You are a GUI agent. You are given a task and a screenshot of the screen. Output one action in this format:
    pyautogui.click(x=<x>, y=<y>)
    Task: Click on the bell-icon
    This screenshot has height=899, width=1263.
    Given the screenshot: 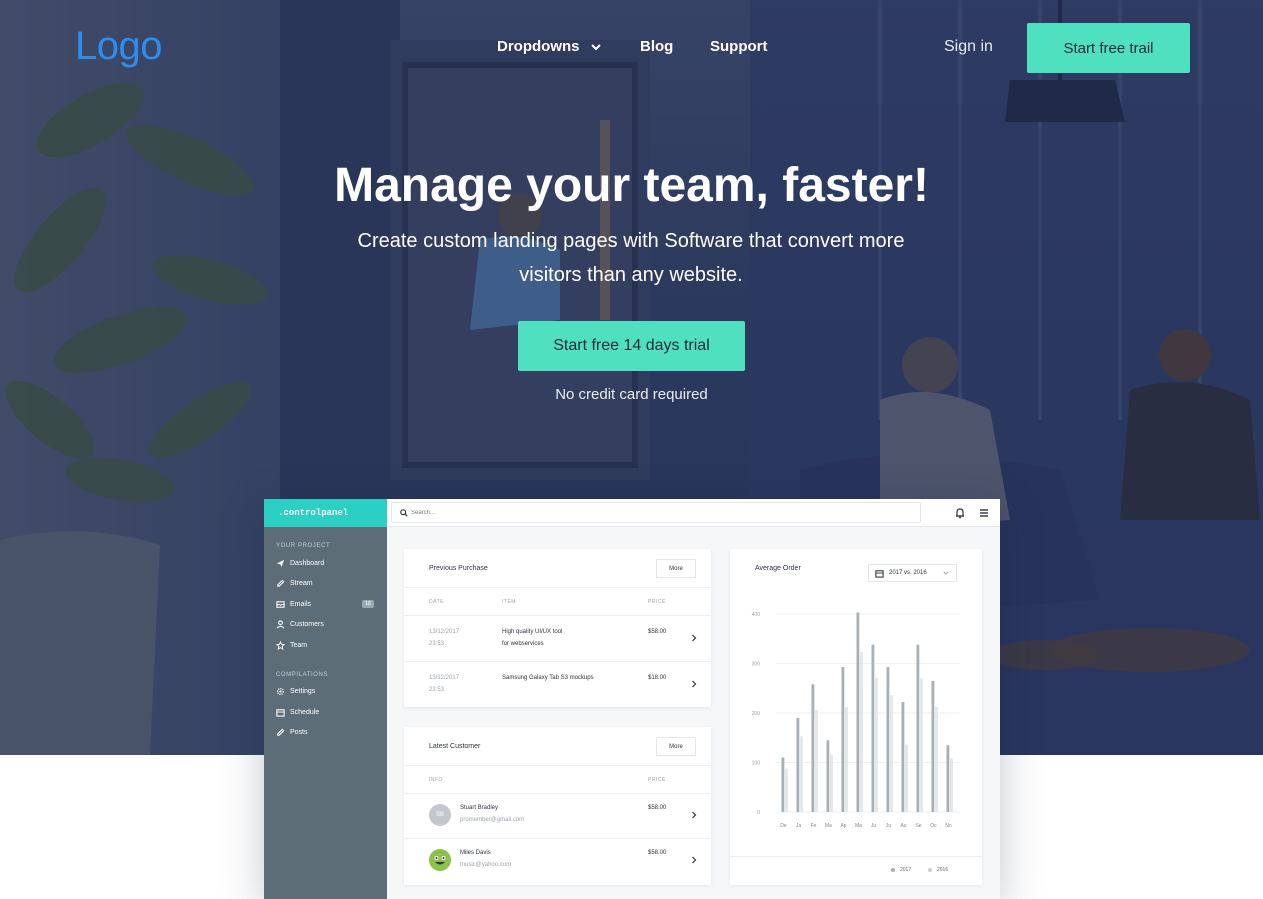 What is the action you would take?
    pyautogui.click(x=960, y=513)
    